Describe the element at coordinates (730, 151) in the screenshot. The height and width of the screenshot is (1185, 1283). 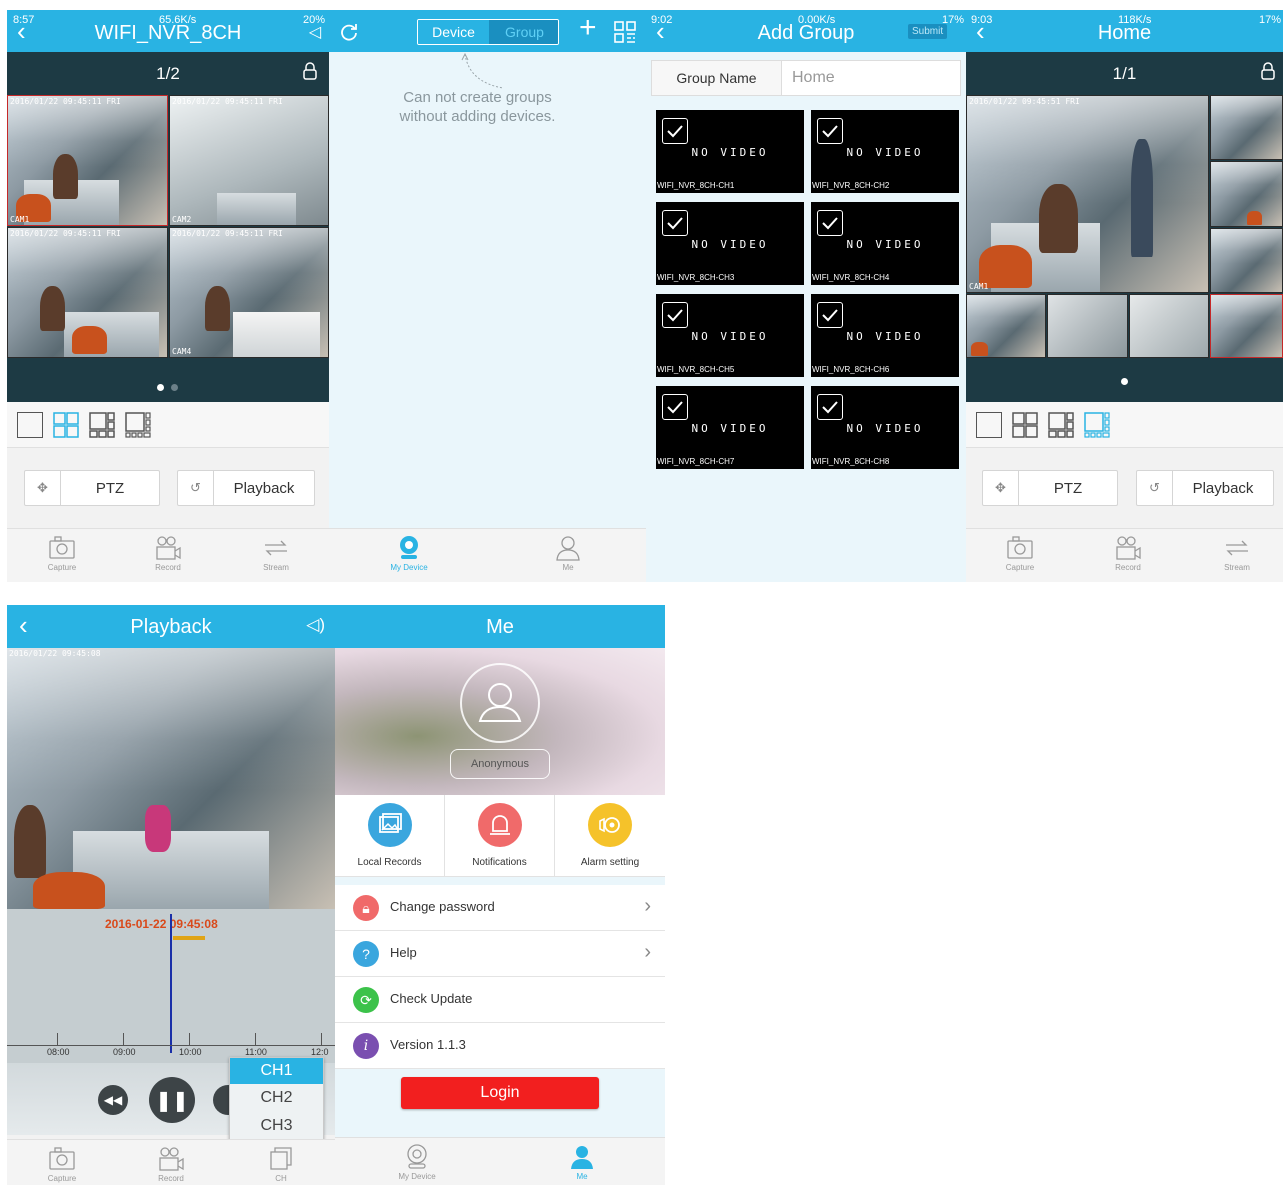
I see `channel-tile: NO VIDEO WIFI_NVR_8CH-CH1` at that location.